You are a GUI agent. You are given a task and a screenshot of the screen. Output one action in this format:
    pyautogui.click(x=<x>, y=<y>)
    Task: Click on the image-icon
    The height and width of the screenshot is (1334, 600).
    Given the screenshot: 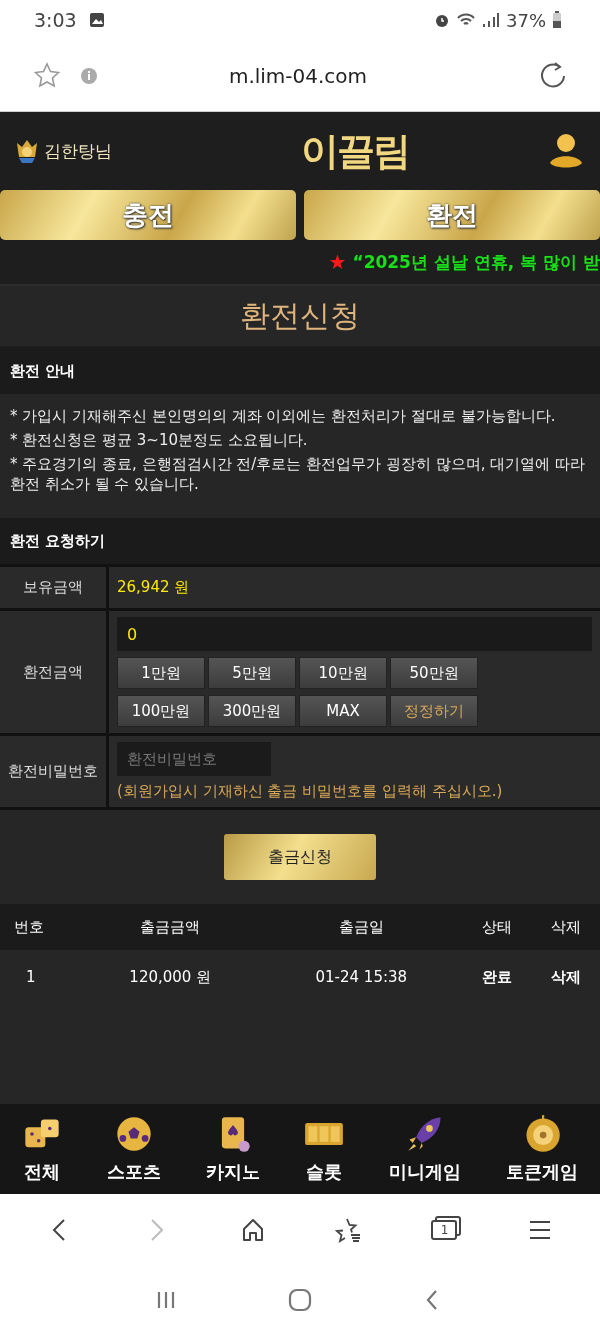 What is the action you would take?
    pyautogui.click(x=96, y=20)
    